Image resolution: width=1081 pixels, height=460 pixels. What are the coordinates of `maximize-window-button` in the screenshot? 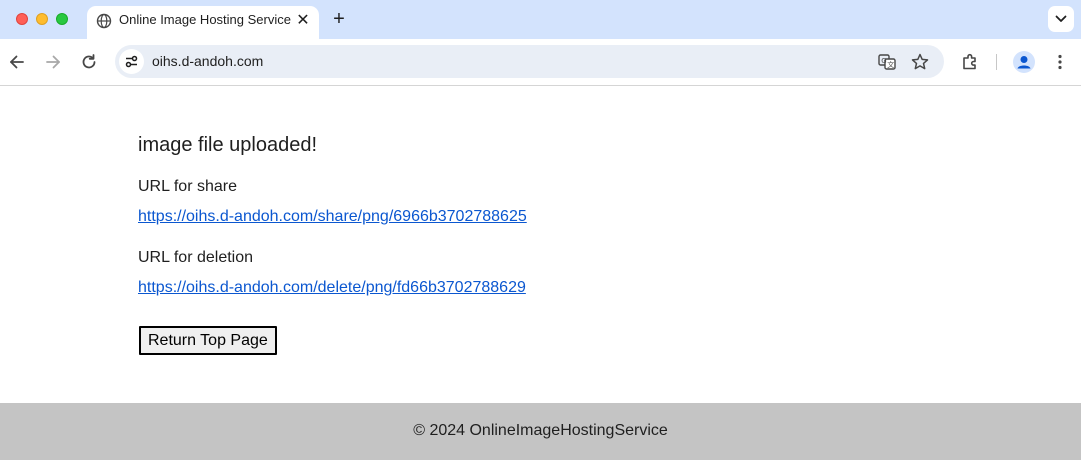 It's located at (62, 19).